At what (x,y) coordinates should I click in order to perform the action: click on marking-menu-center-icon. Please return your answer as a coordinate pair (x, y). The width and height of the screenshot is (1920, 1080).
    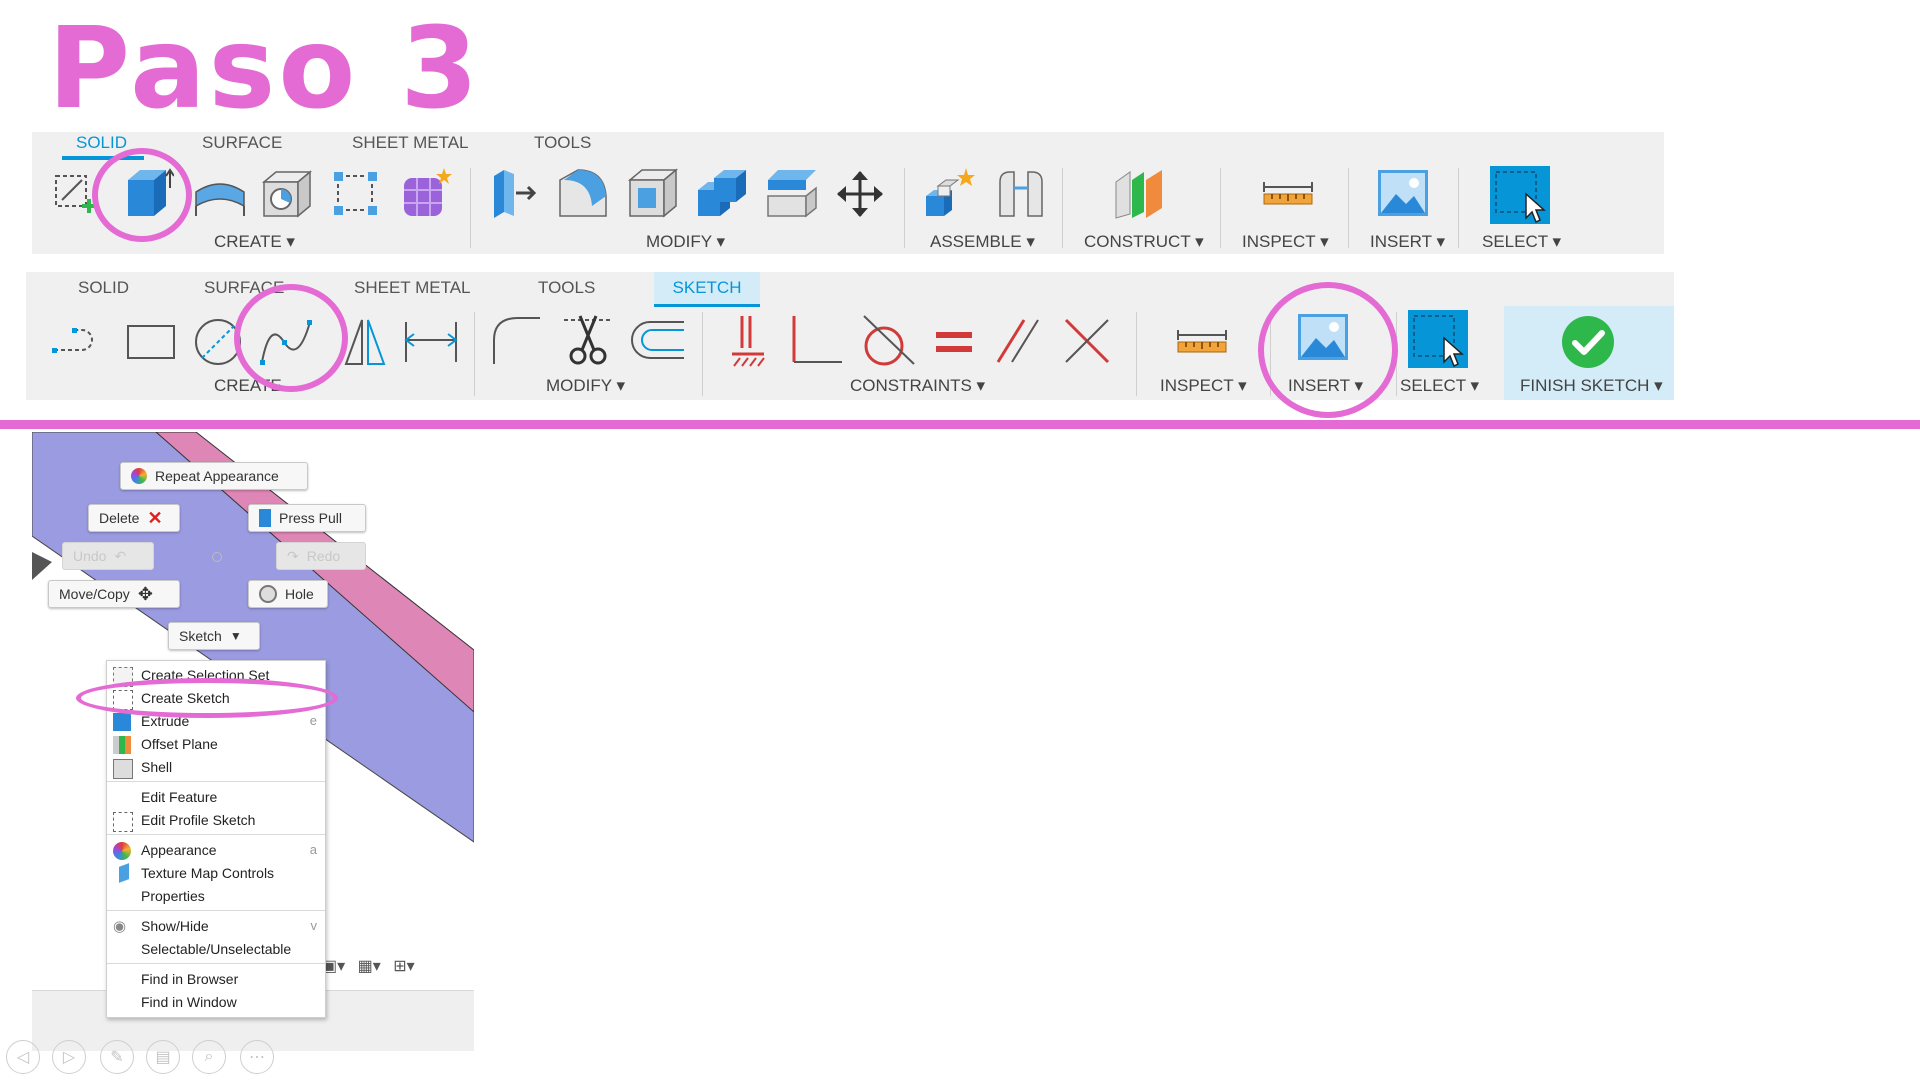
    Looking at the image, I should click on (217, 557).